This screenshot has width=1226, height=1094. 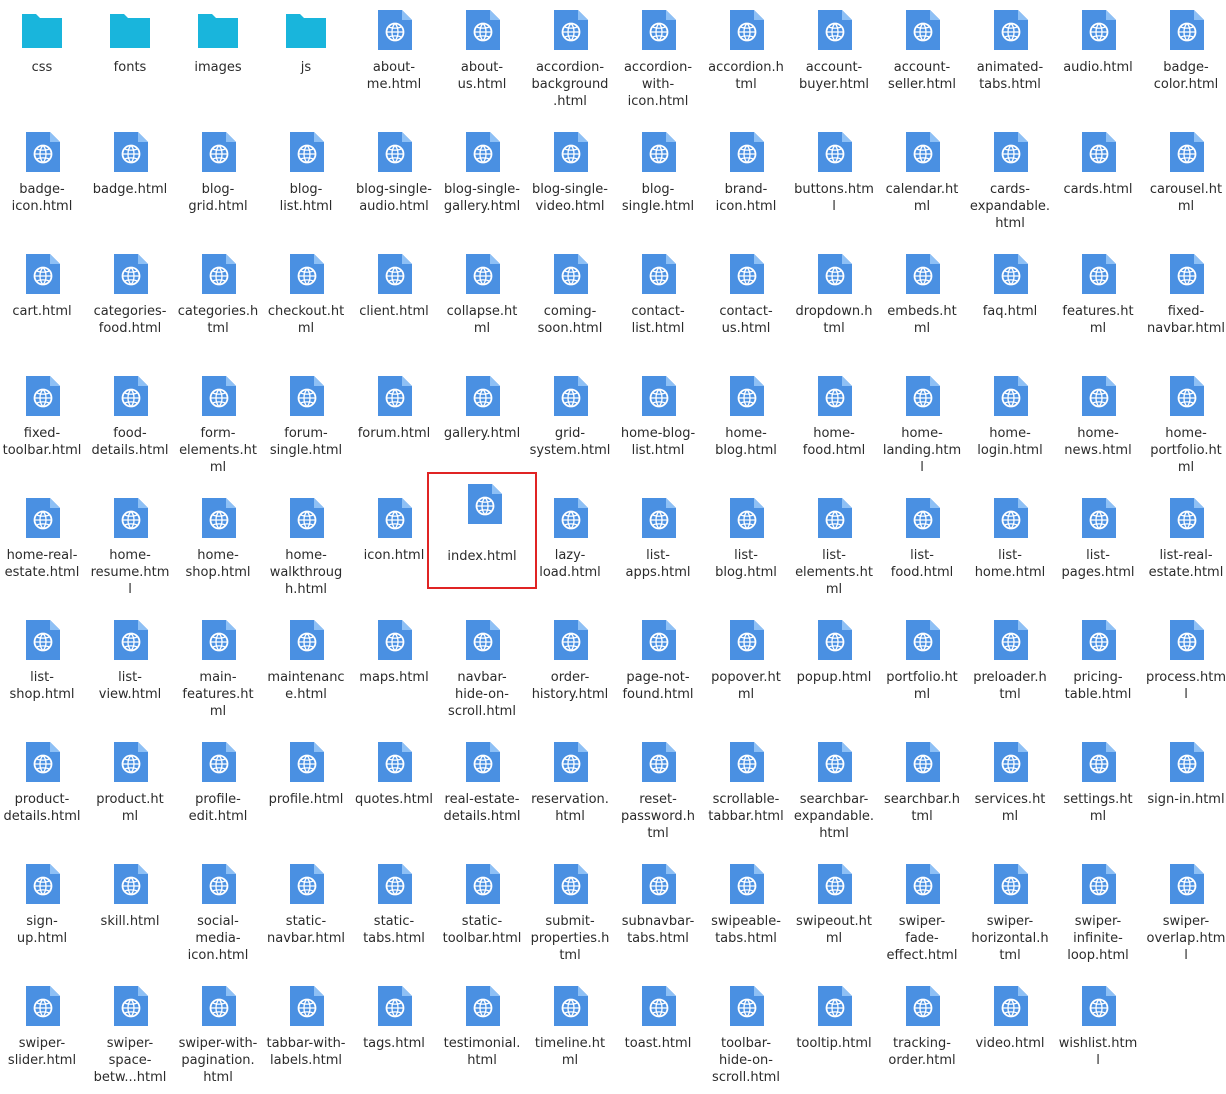 I want to click on file-item: buttons.htm l, so click(x=834, y=181).